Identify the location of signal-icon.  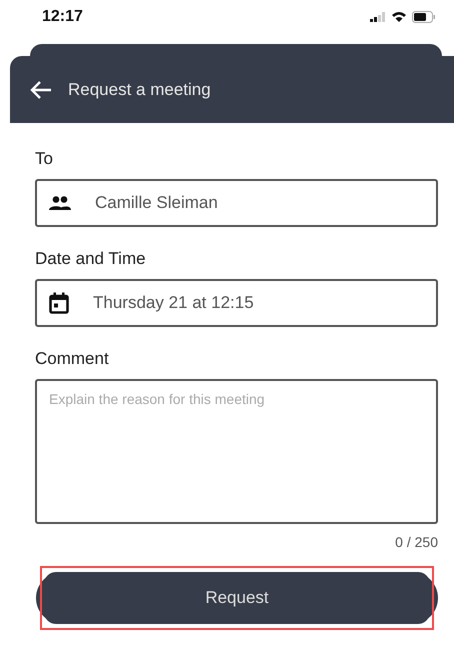
(378, 17).